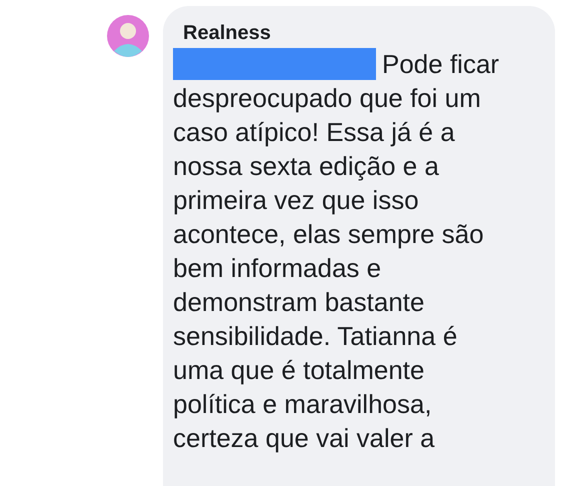  What do you see at coordinates (128, 36) in the screenshot?
I see `avatar` at bounding box center [128, 36].